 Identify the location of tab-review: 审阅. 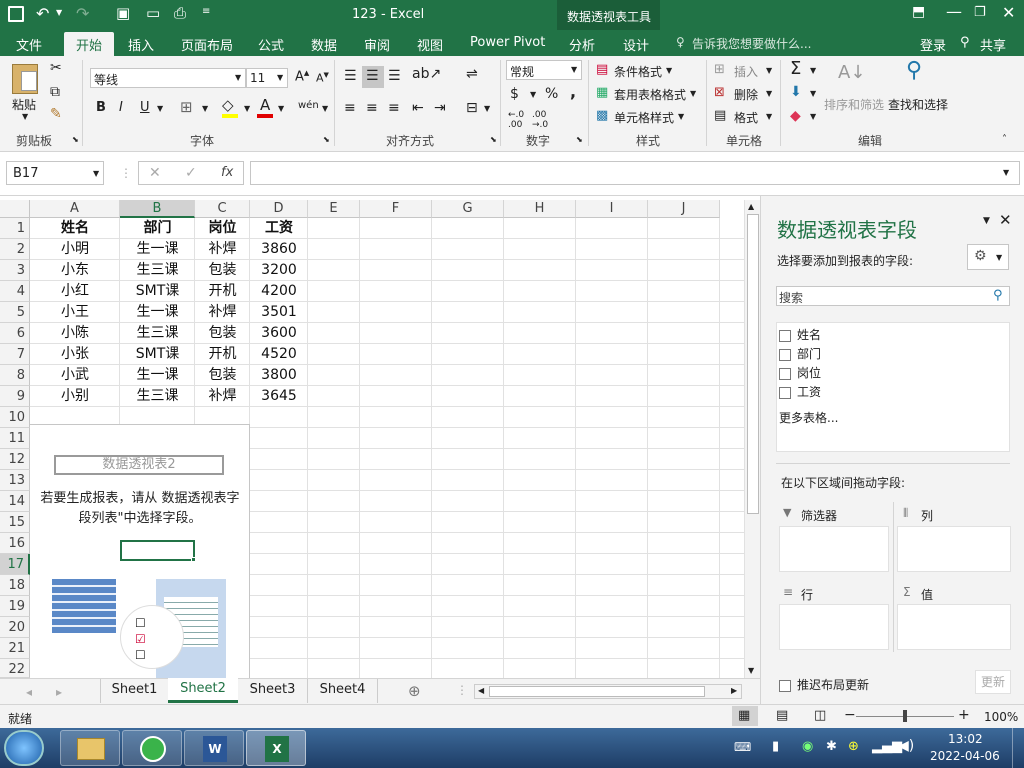
(377, 44).